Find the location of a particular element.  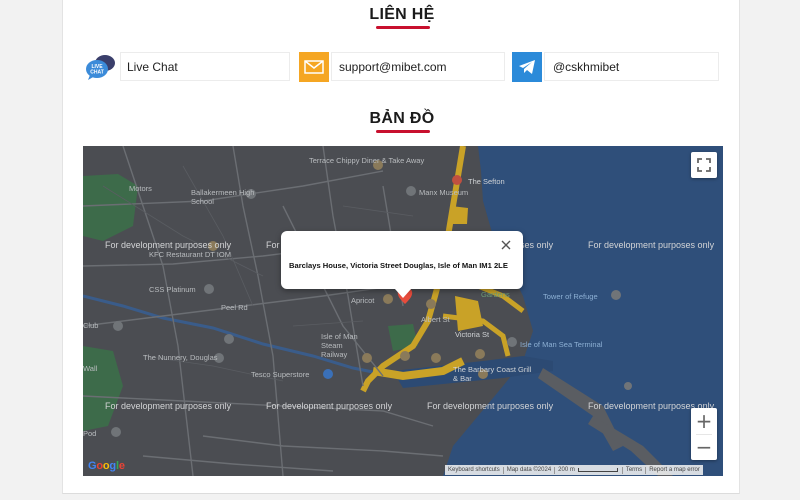

place-label: Wall is located at coordinates (90, 368).